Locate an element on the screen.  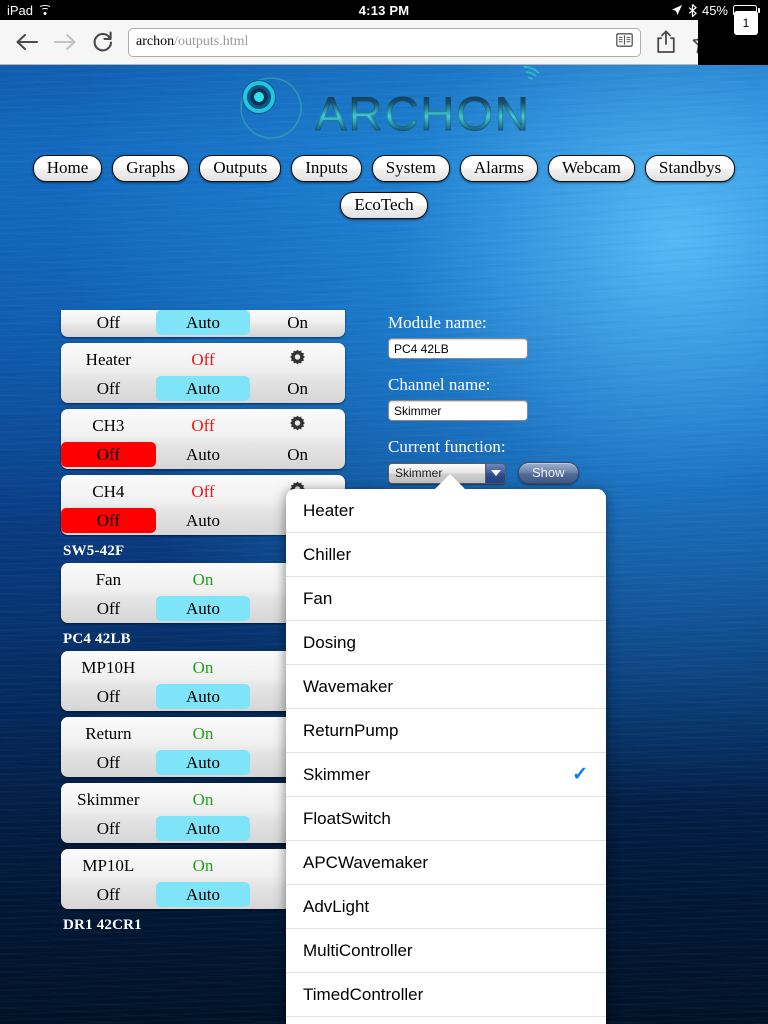
dropdown-item-label: Heater is located at coordinates (329, 510).